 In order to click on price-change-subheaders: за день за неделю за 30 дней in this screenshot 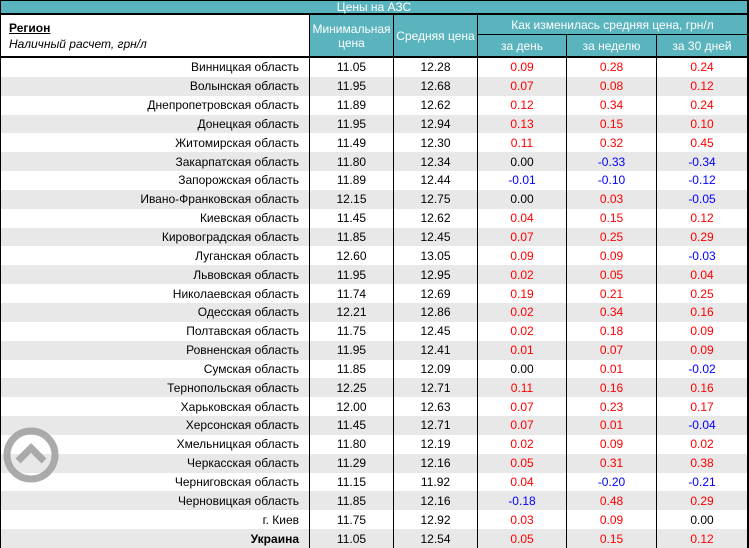, I will do `click(612, 45)`.